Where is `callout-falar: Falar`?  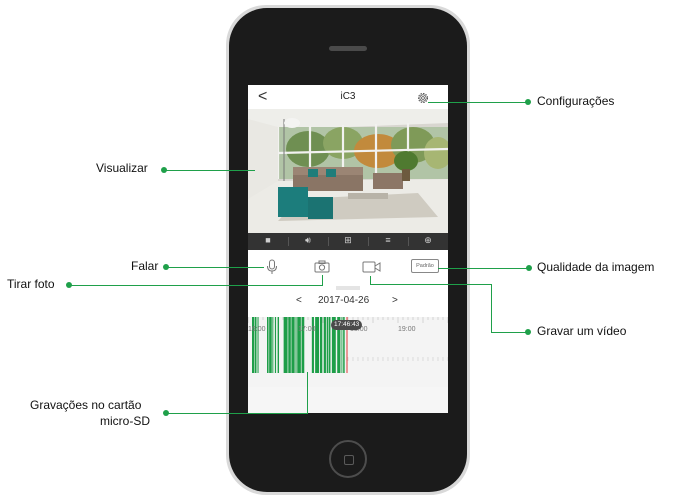
callout-falar: Falar is located at coordinates (145, 266).